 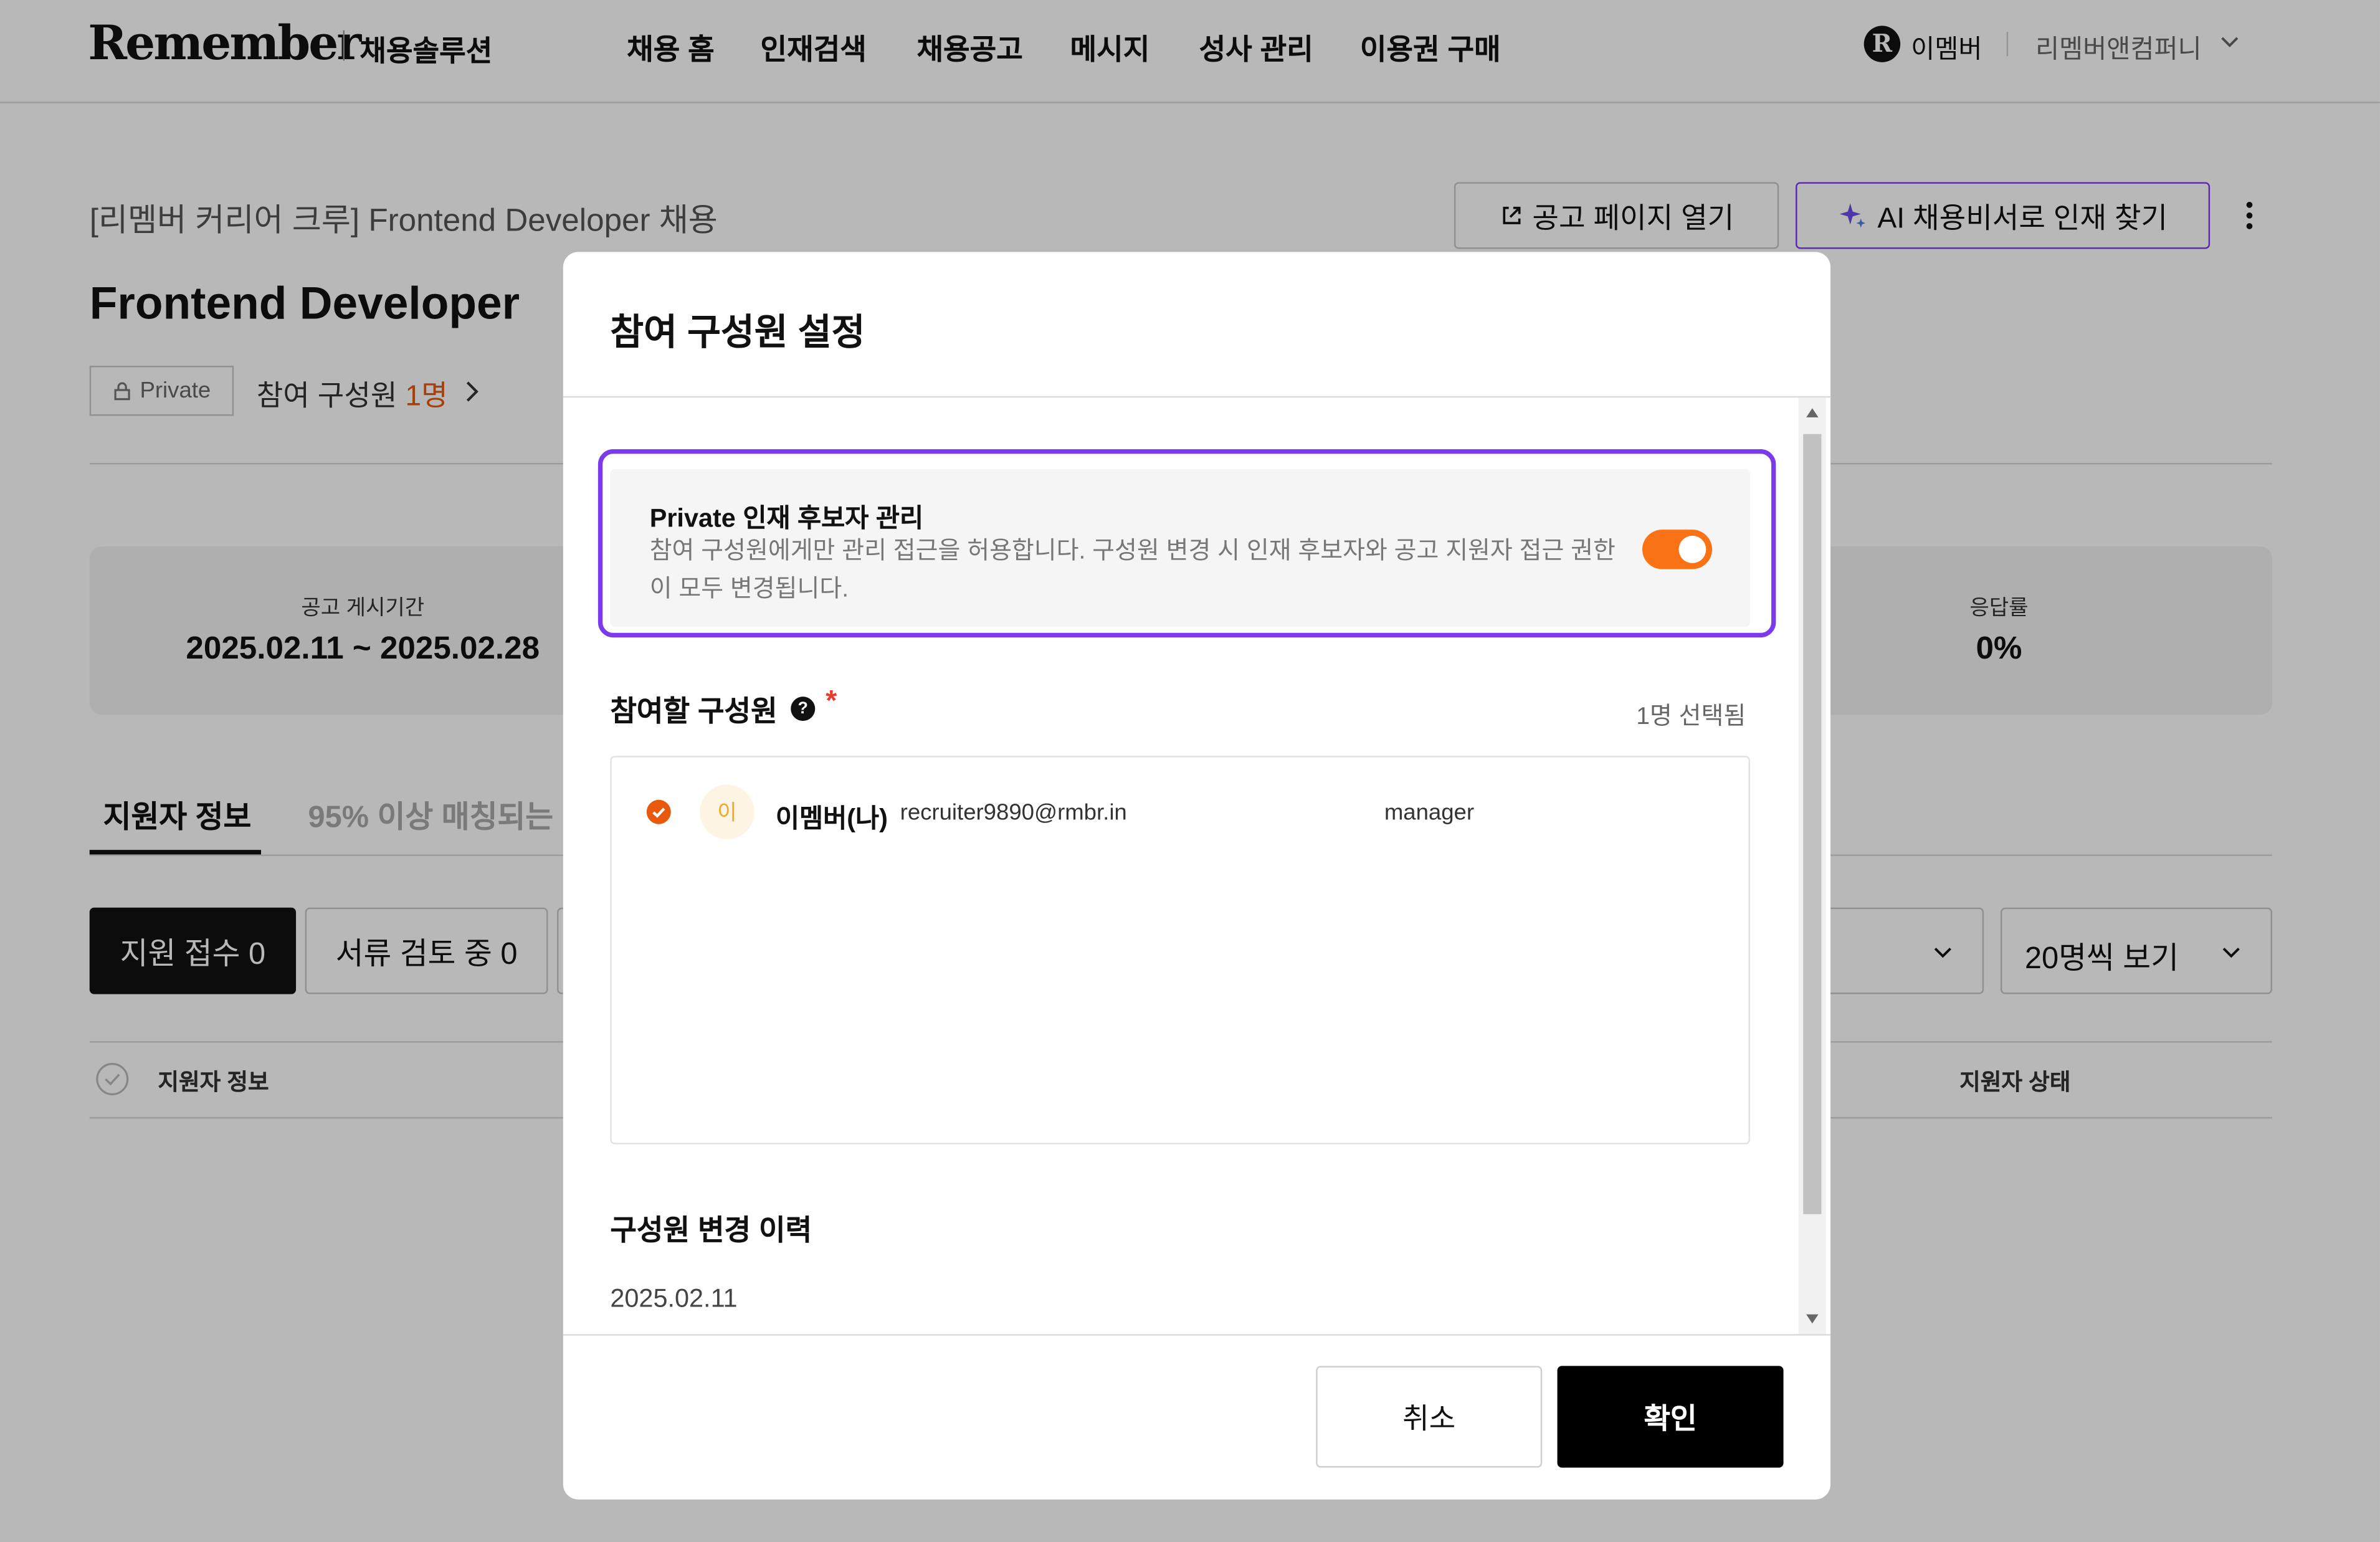 I want to click on modal-title: 참여 구성원 설정, so click(x=737, y=333).